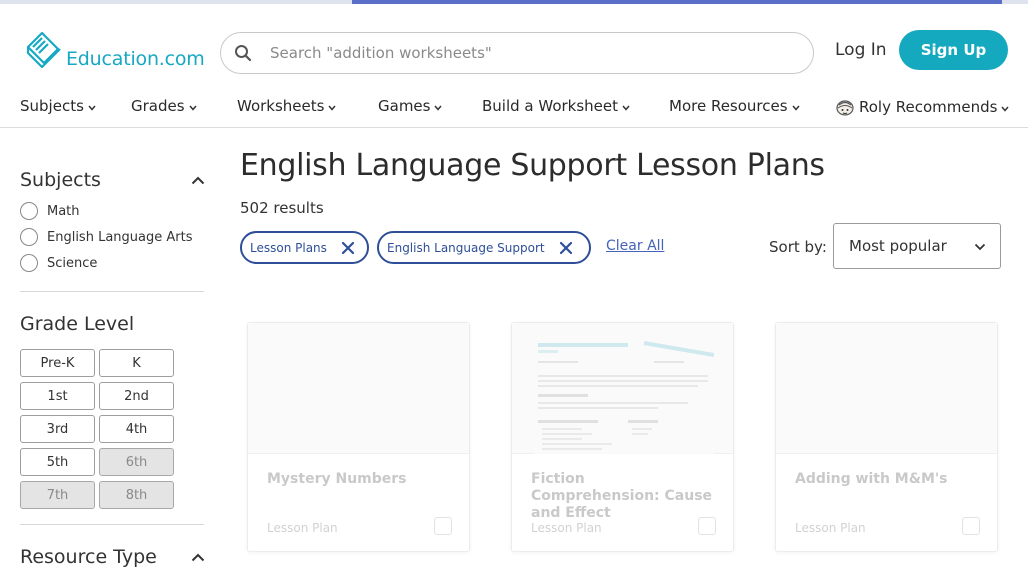  Describe the element at coordinates (60, 180) in the screenshot. I see `subjects-heading: Subjects` at that location.